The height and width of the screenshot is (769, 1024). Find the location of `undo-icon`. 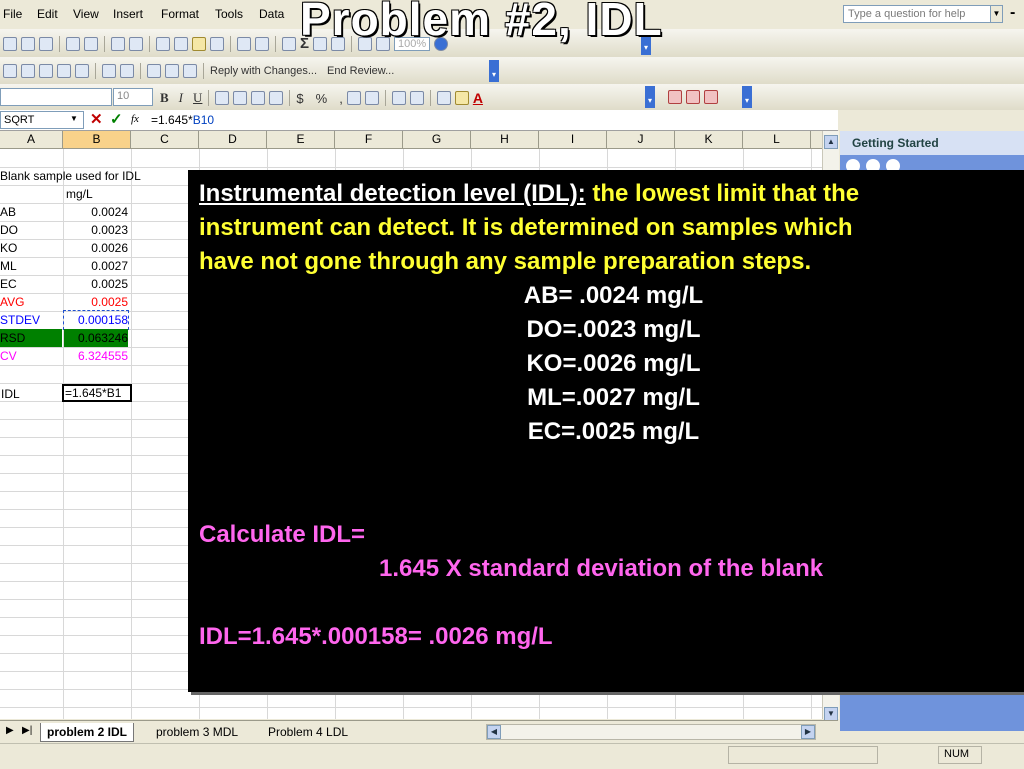

undo-icon is located at coordinates (244, 43).